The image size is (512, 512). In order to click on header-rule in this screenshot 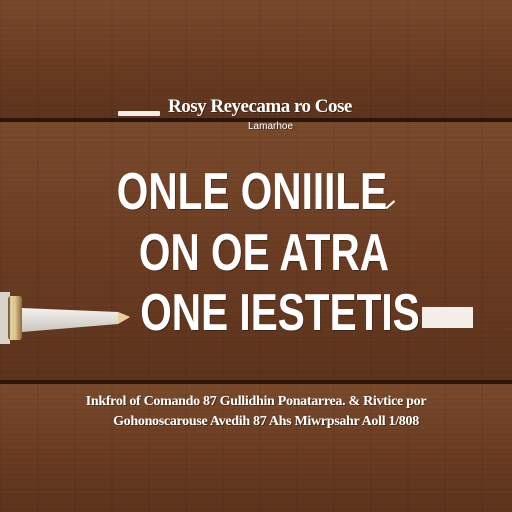, I will do `click(139, 113)`.